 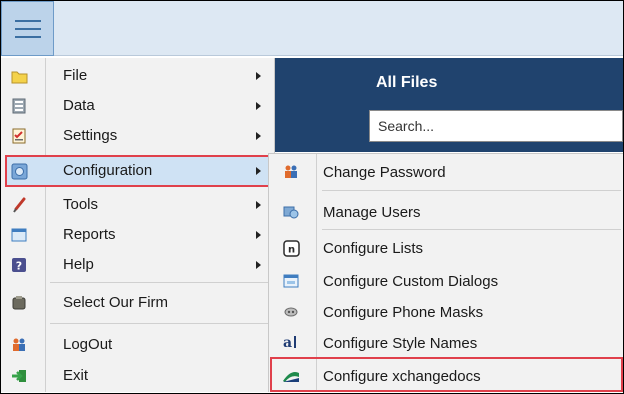 What do you see at coordinates (19, 205) in the screenshot?
I see `brush-icon` at bounding box center [19, 205].